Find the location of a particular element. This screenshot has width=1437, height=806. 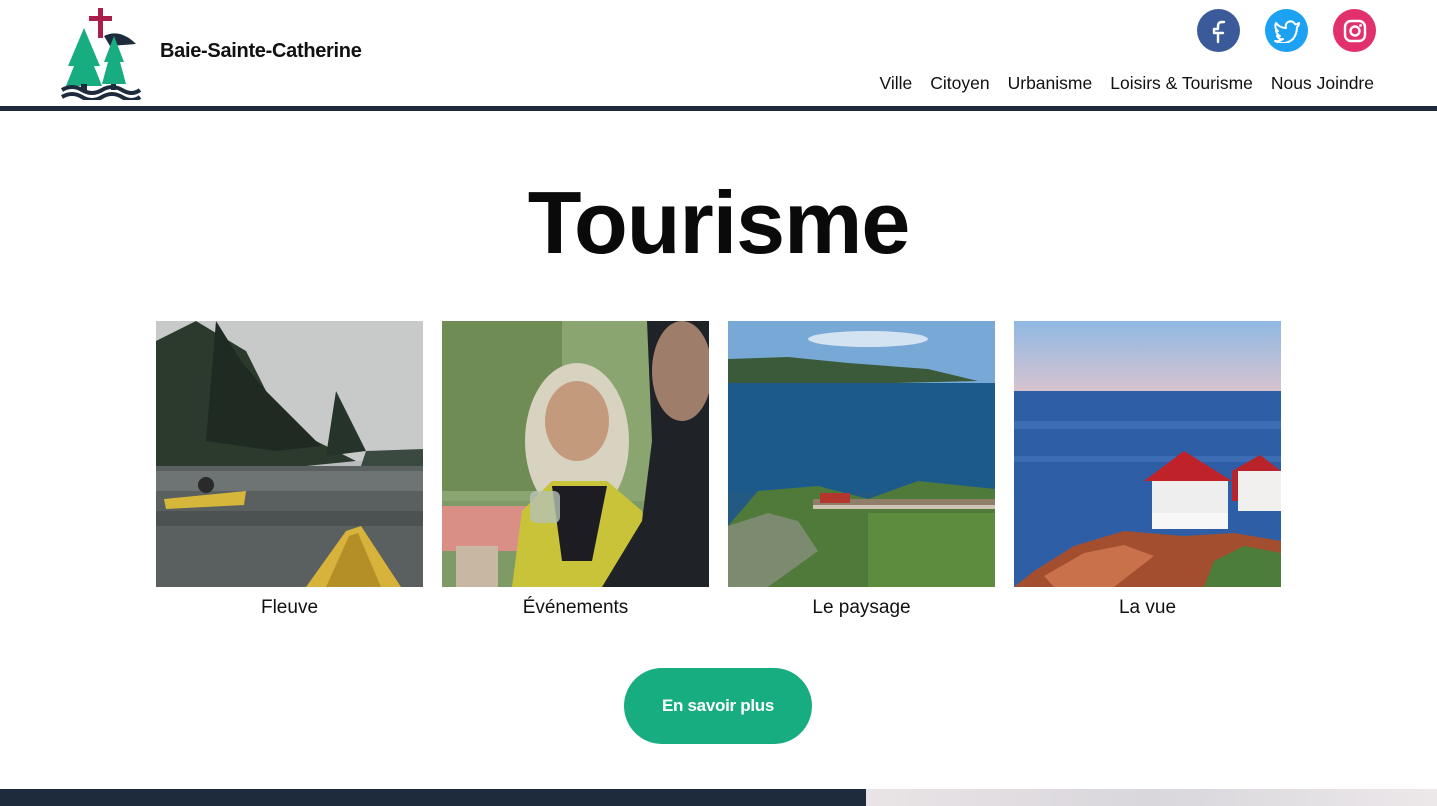

card-caption: Fleuve is located at coordinates (289, 607).